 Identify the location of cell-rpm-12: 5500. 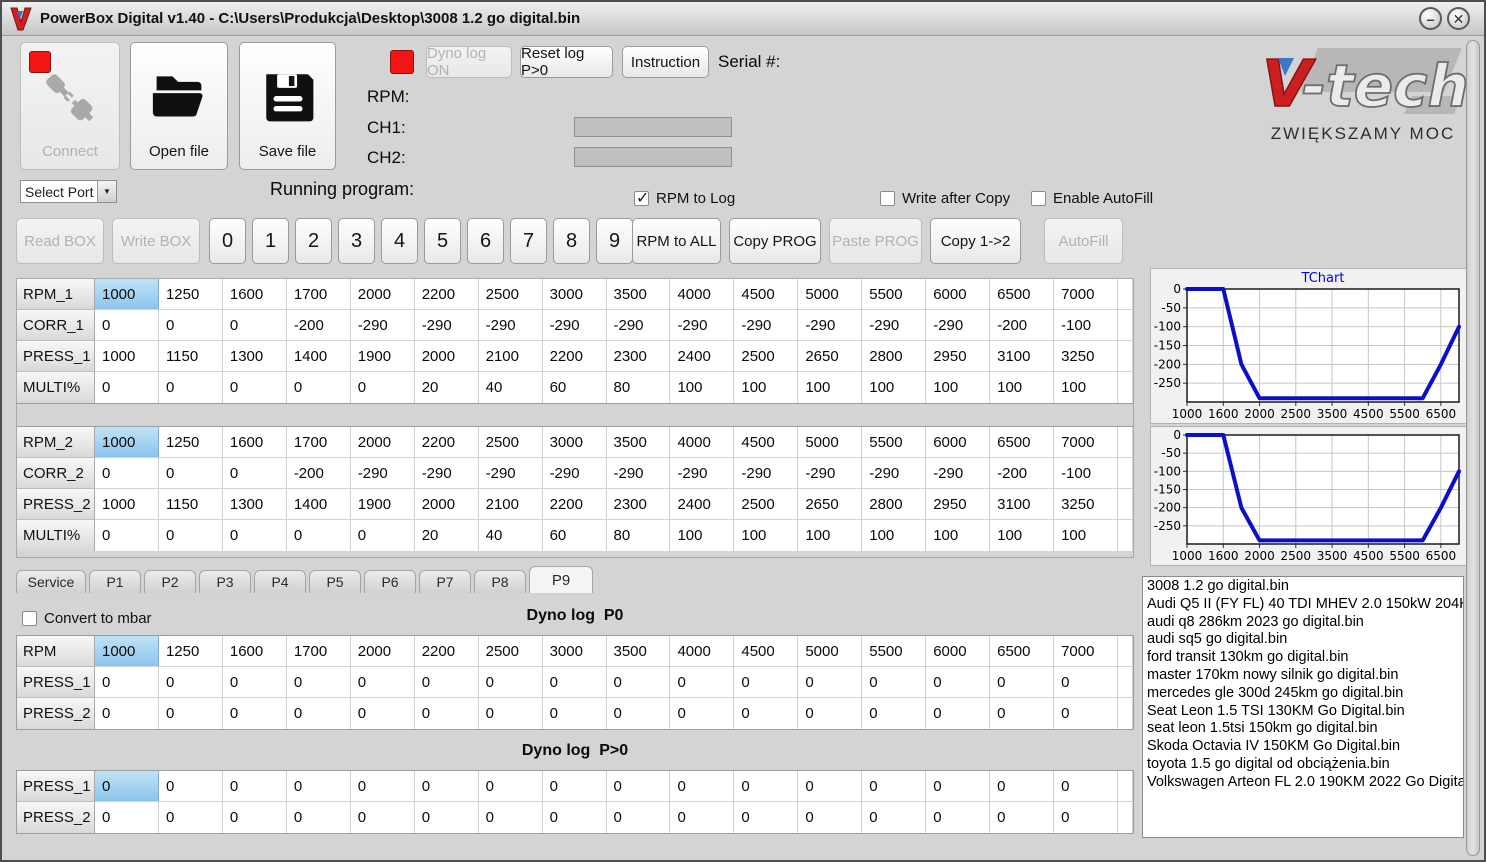
(894, 651).